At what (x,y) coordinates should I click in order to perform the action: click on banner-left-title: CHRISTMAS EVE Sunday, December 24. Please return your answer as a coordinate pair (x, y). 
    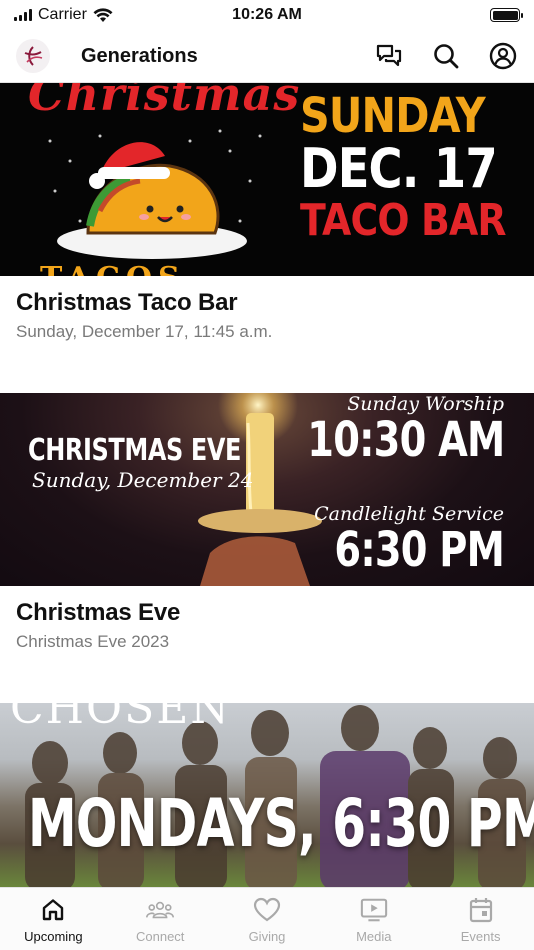
    Looking at the image, I should click on (161, 462).